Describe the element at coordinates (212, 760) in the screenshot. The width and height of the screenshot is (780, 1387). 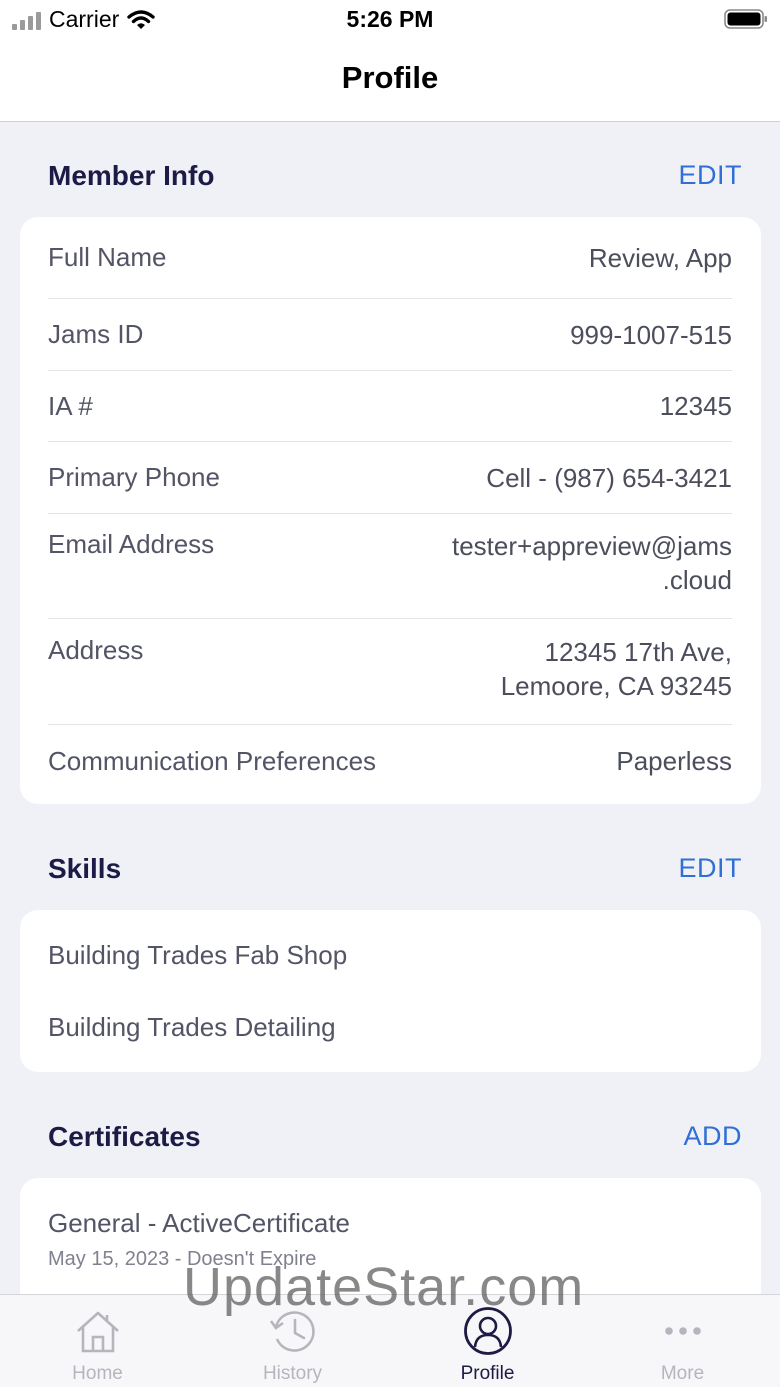
I see `communication-preferences-label: Communication Preferences` at that location.